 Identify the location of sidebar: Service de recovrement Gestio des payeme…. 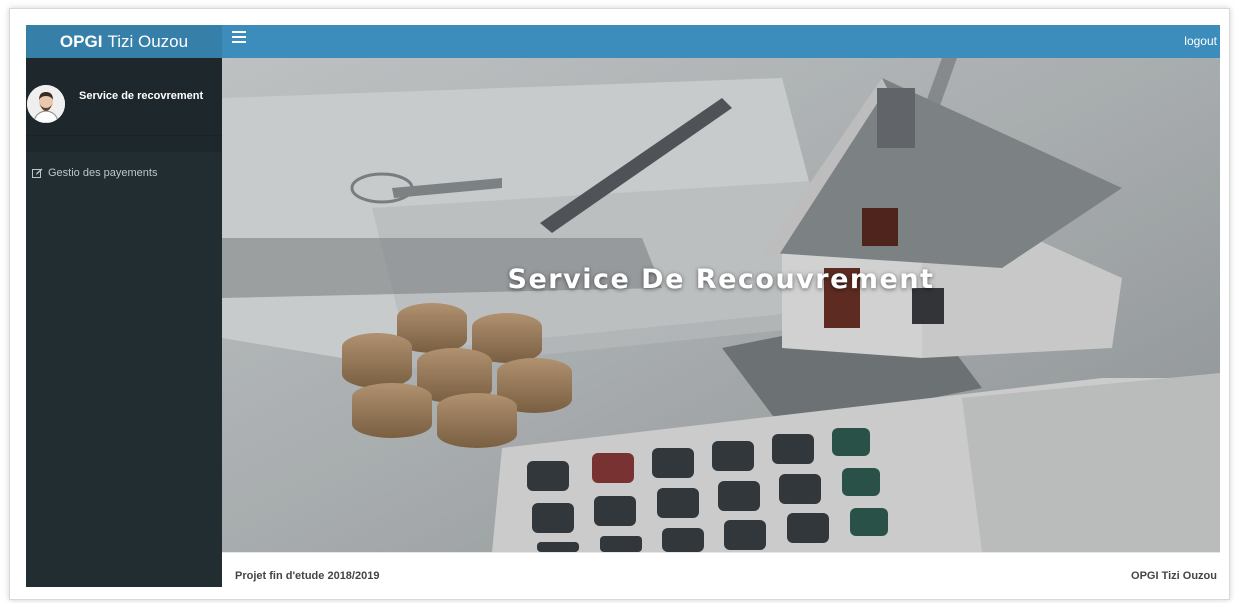
(124, 322).